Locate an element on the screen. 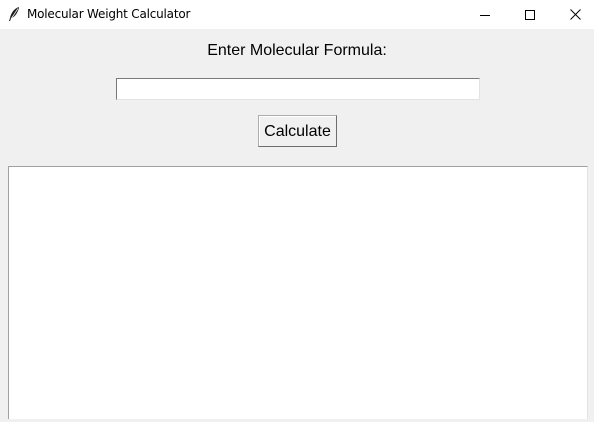 Image resolution: width=594 pixels, height=422 pixels. formula-input is located at coordinates (298, 89).